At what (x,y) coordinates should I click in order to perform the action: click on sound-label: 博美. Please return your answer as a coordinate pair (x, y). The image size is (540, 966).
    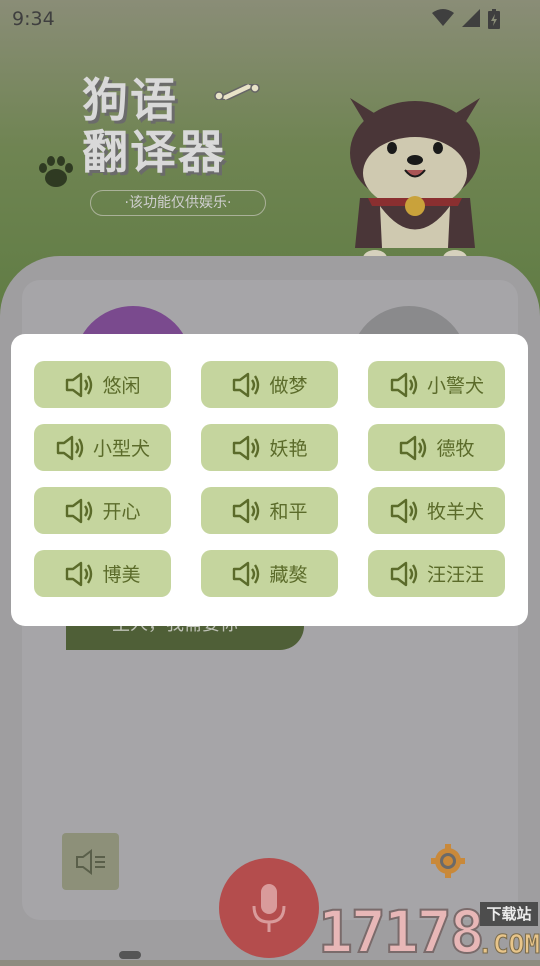
    Looking at the image, I should click on (121, 575).